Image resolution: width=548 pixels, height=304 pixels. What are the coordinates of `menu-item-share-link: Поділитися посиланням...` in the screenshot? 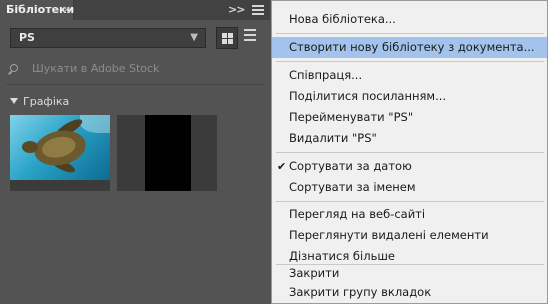 It's located at (409, 96).